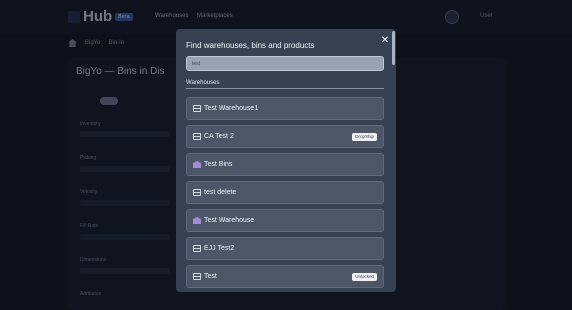 The image size is (572, 310). Describe the element at coordinates (285, 88) in the screenshot. I see `divider` at that location.